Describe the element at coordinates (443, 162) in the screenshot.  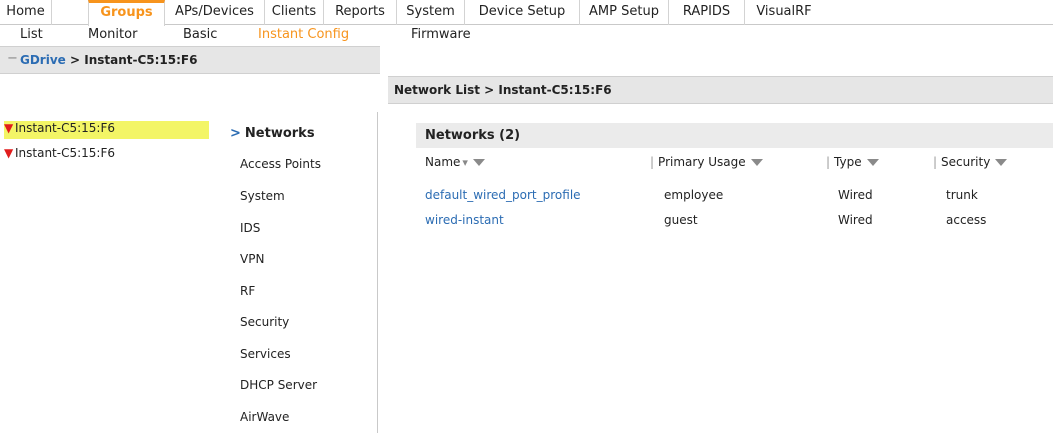
I see `column-header-label: Name` at that location.